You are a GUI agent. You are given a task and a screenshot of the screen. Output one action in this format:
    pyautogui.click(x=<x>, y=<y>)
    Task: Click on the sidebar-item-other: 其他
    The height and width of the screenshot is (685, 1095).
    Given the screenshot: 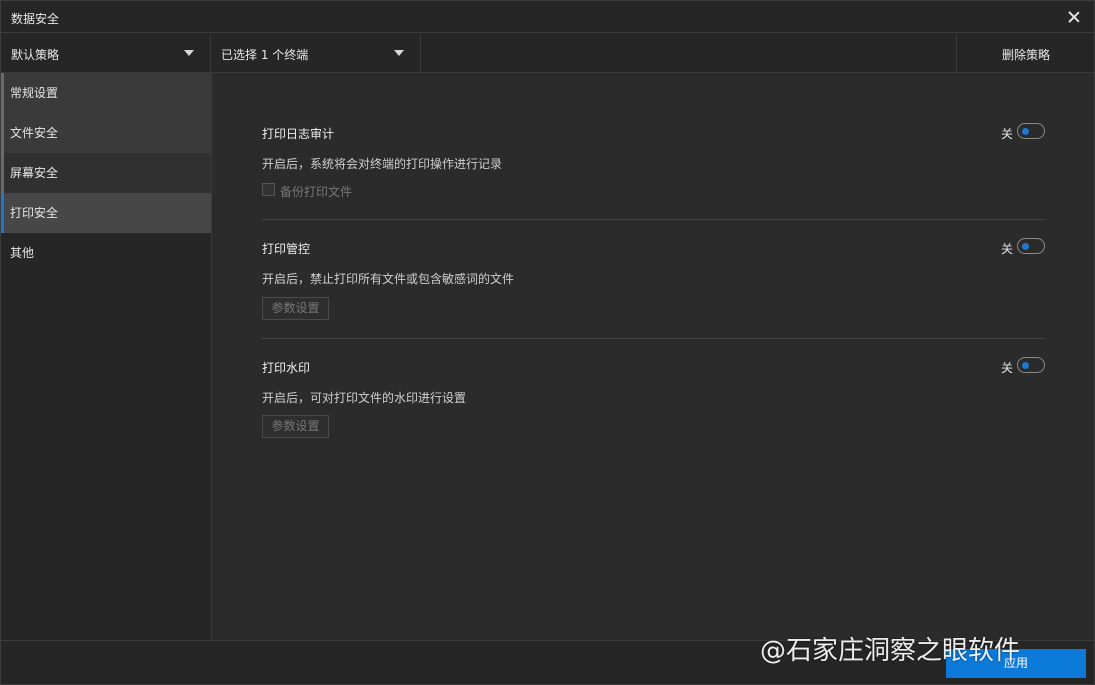 What is the action you would take?
    pyautogui.click(x=106, y=253)
    